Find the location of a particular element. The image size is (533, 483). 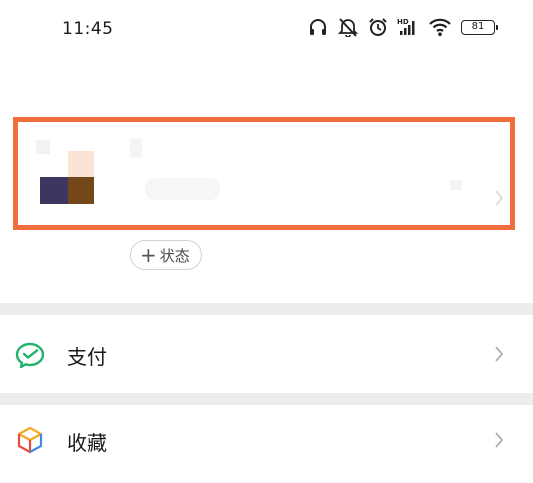

svg-text: HD is located at coordinates (403, 22).